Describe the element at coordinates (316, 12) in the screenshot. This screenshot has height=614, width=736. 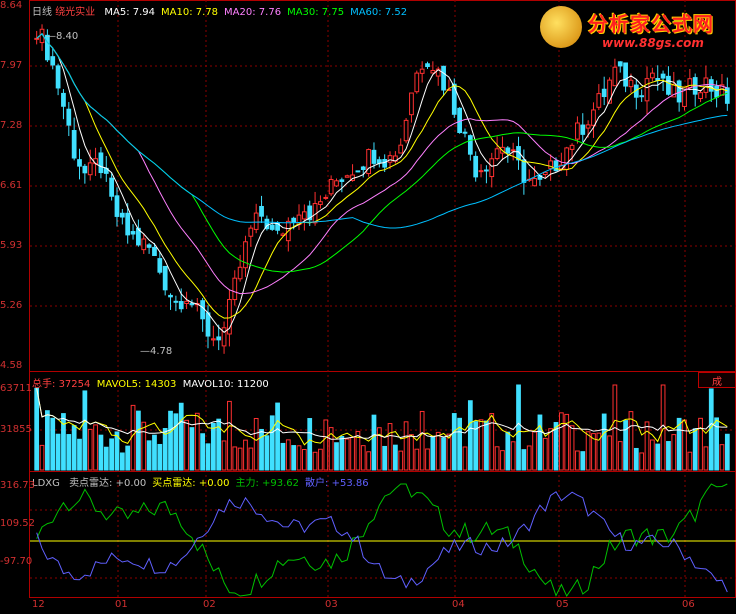
I see `ma-legend-3: MA30: 7.75` at that location.